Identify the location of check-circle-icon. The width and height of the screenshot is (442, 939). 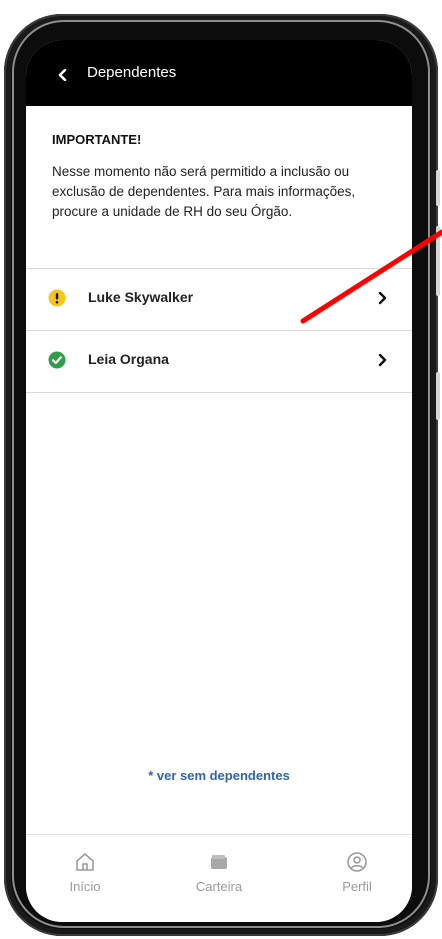
(57, 360).